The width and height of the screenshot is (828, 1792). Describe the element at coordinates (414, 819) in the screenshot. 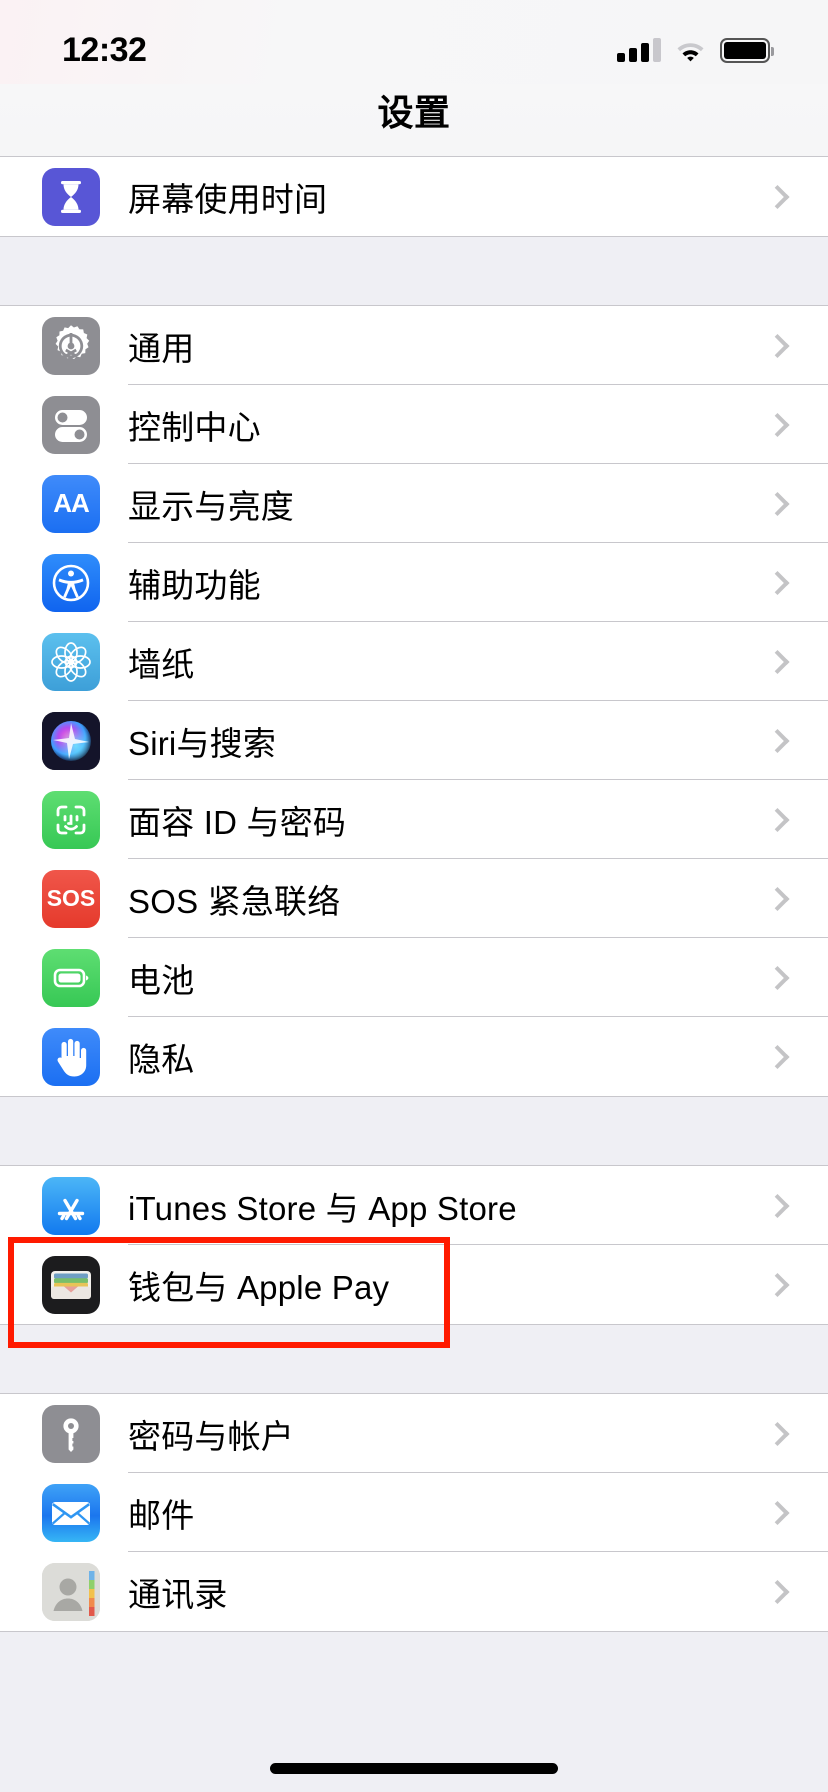

I see `settings-row: 面容 ID 与密码` at that location.